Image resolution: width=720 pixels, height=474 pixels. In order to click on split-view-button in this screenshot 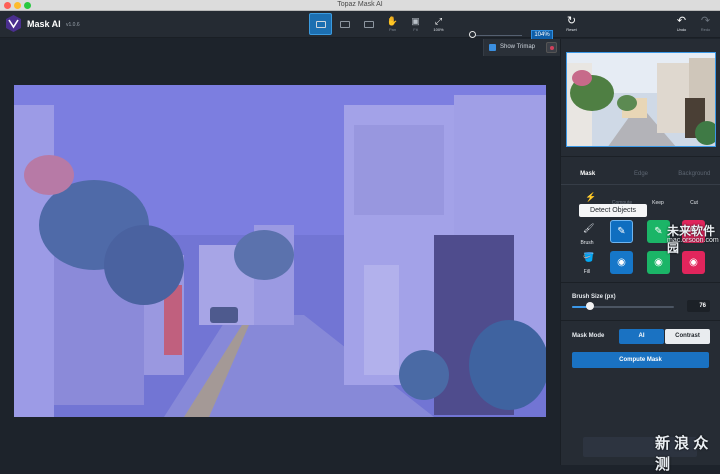, I will do `click(344, 24)`.